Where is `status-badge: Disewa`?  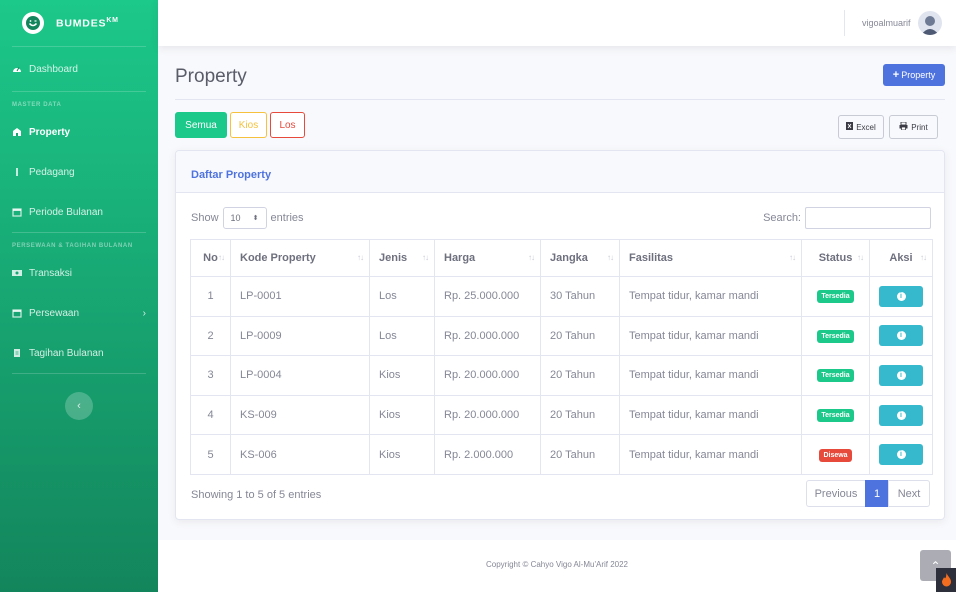
status-badge: Disewa is located at coordinates (835, 455).